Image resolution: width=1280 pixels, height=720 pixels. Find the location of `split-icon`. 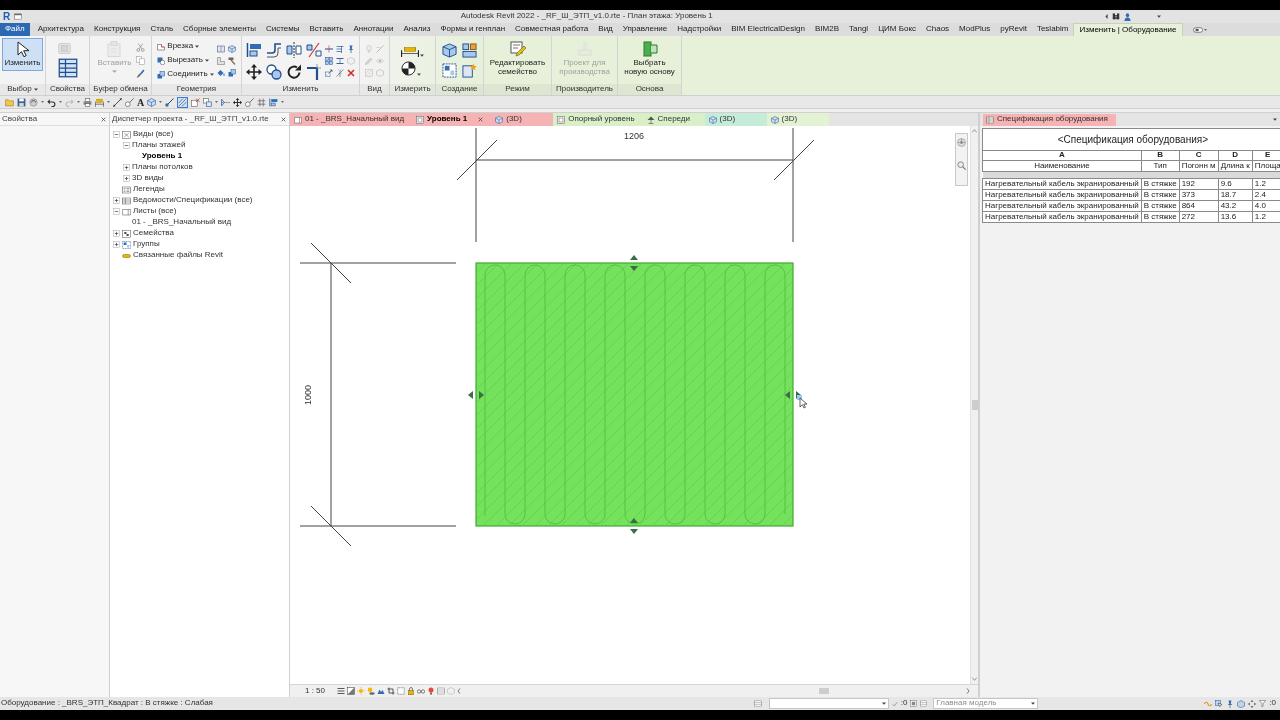

split-icon is located at coordinates (329, 48).